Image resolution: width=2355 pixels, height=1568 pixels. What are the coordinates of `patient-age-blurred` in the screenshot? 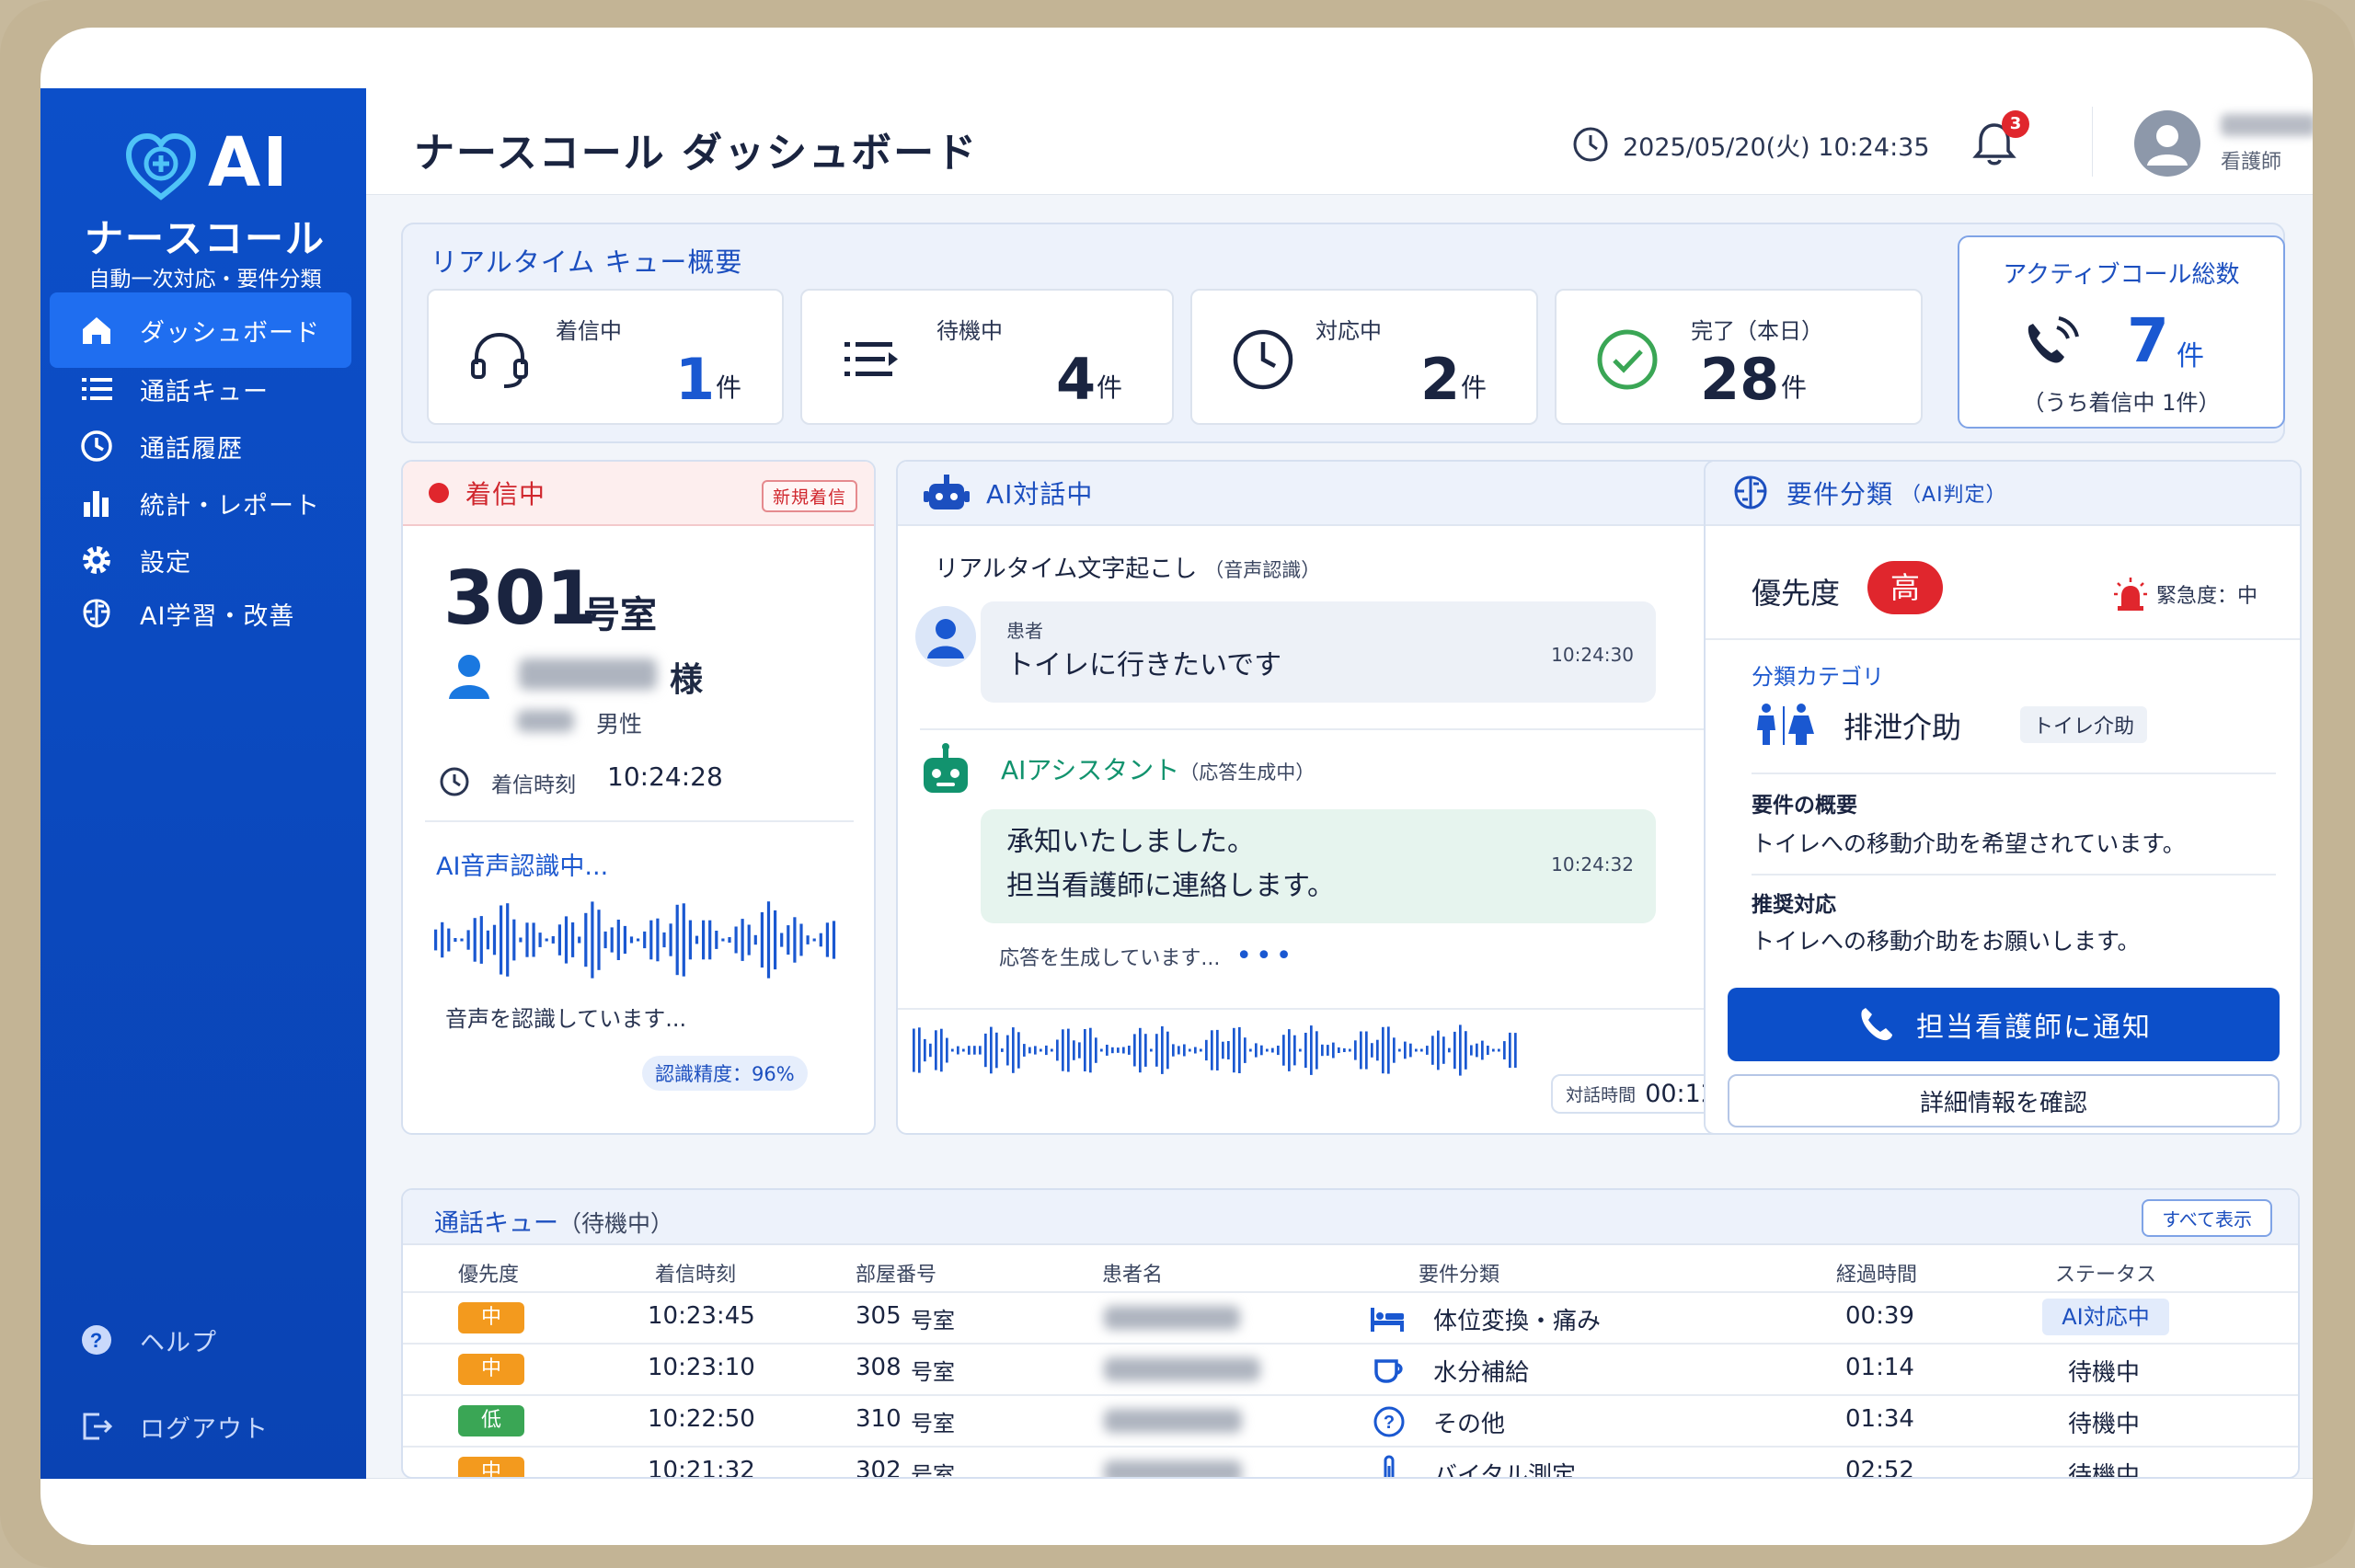 It's located at (545, 721).